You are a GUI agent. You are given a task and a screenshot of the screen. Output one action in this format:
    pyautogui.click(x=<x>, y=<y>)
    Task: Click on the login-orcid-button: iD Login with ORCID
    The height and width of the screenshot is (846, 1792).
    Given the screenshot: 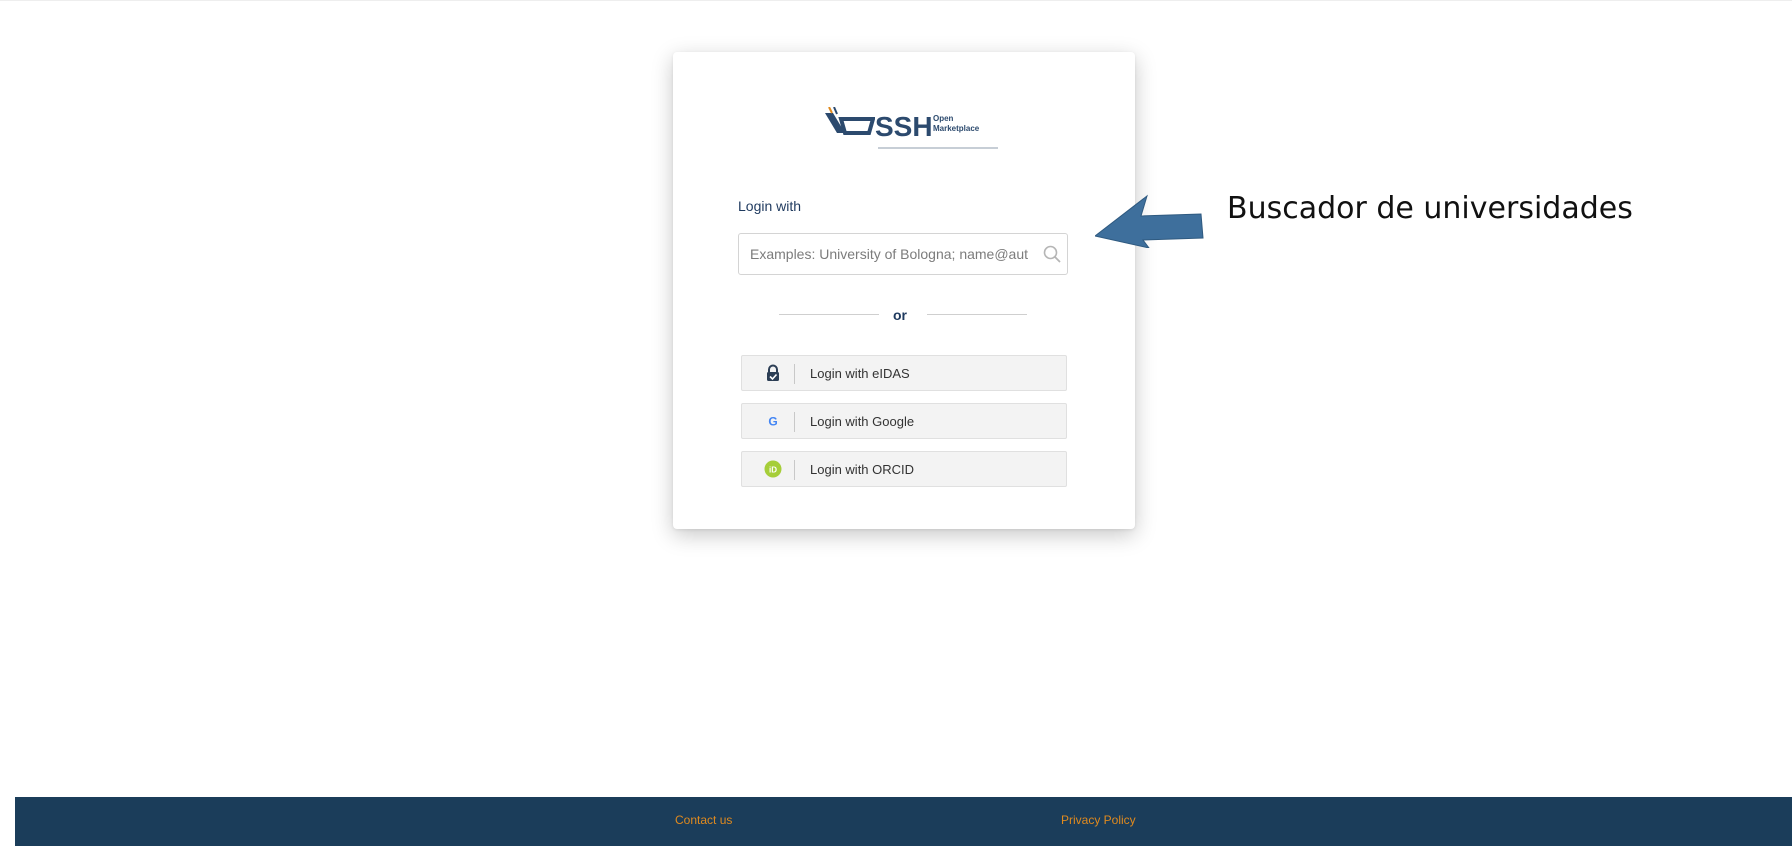 What is the action you would take?
    pyautogui.click(x=904, y=469)
    